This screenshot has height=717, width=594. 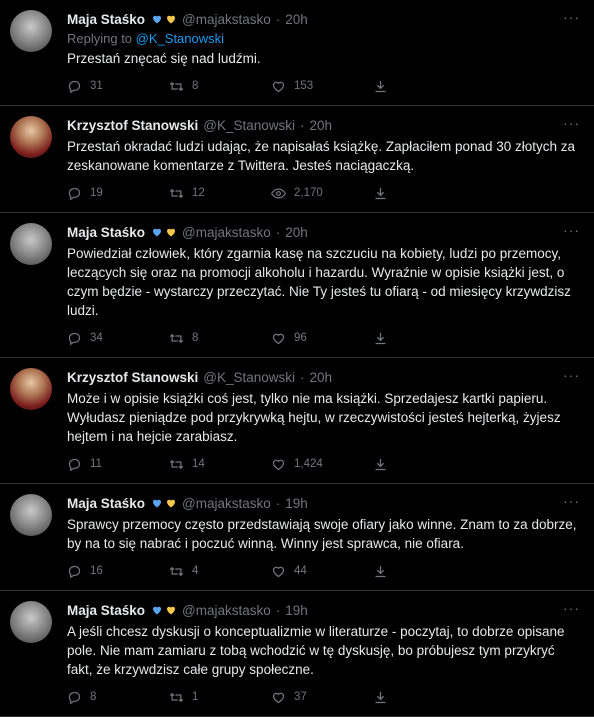 I want to click on views-button: 2,170, so click(x=322, y=193).